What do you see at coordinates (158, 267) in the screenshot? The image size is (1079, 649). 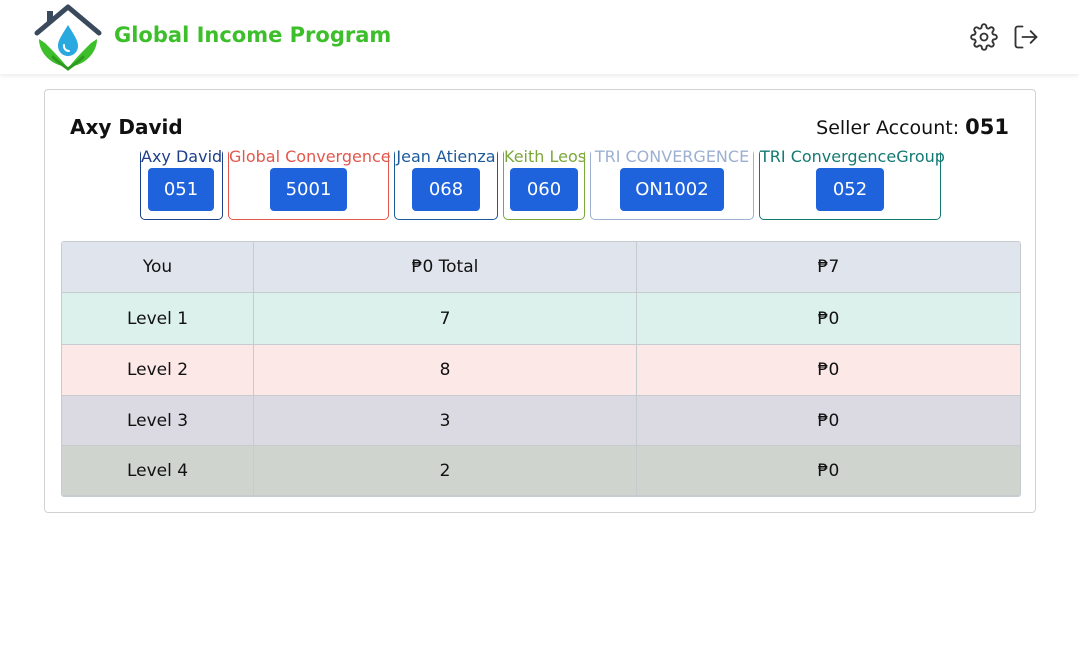 I see `level-cell: You` at bounding box center [158, 267].